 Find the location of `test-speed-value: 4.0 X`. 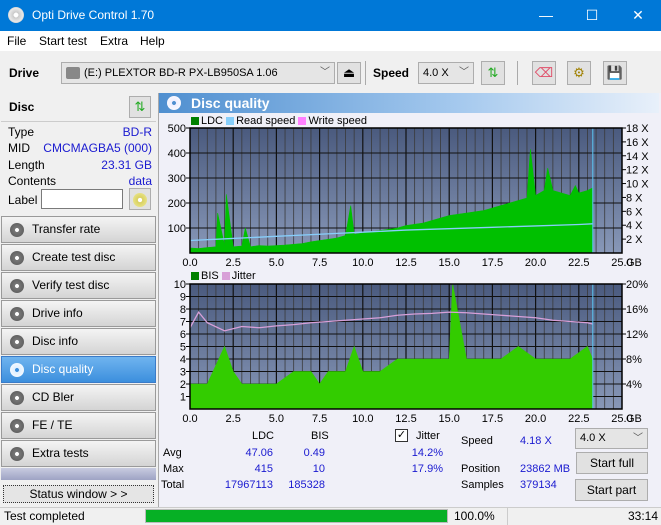

test-speed-value: 4.0 X is located at coordinates (593, 438).